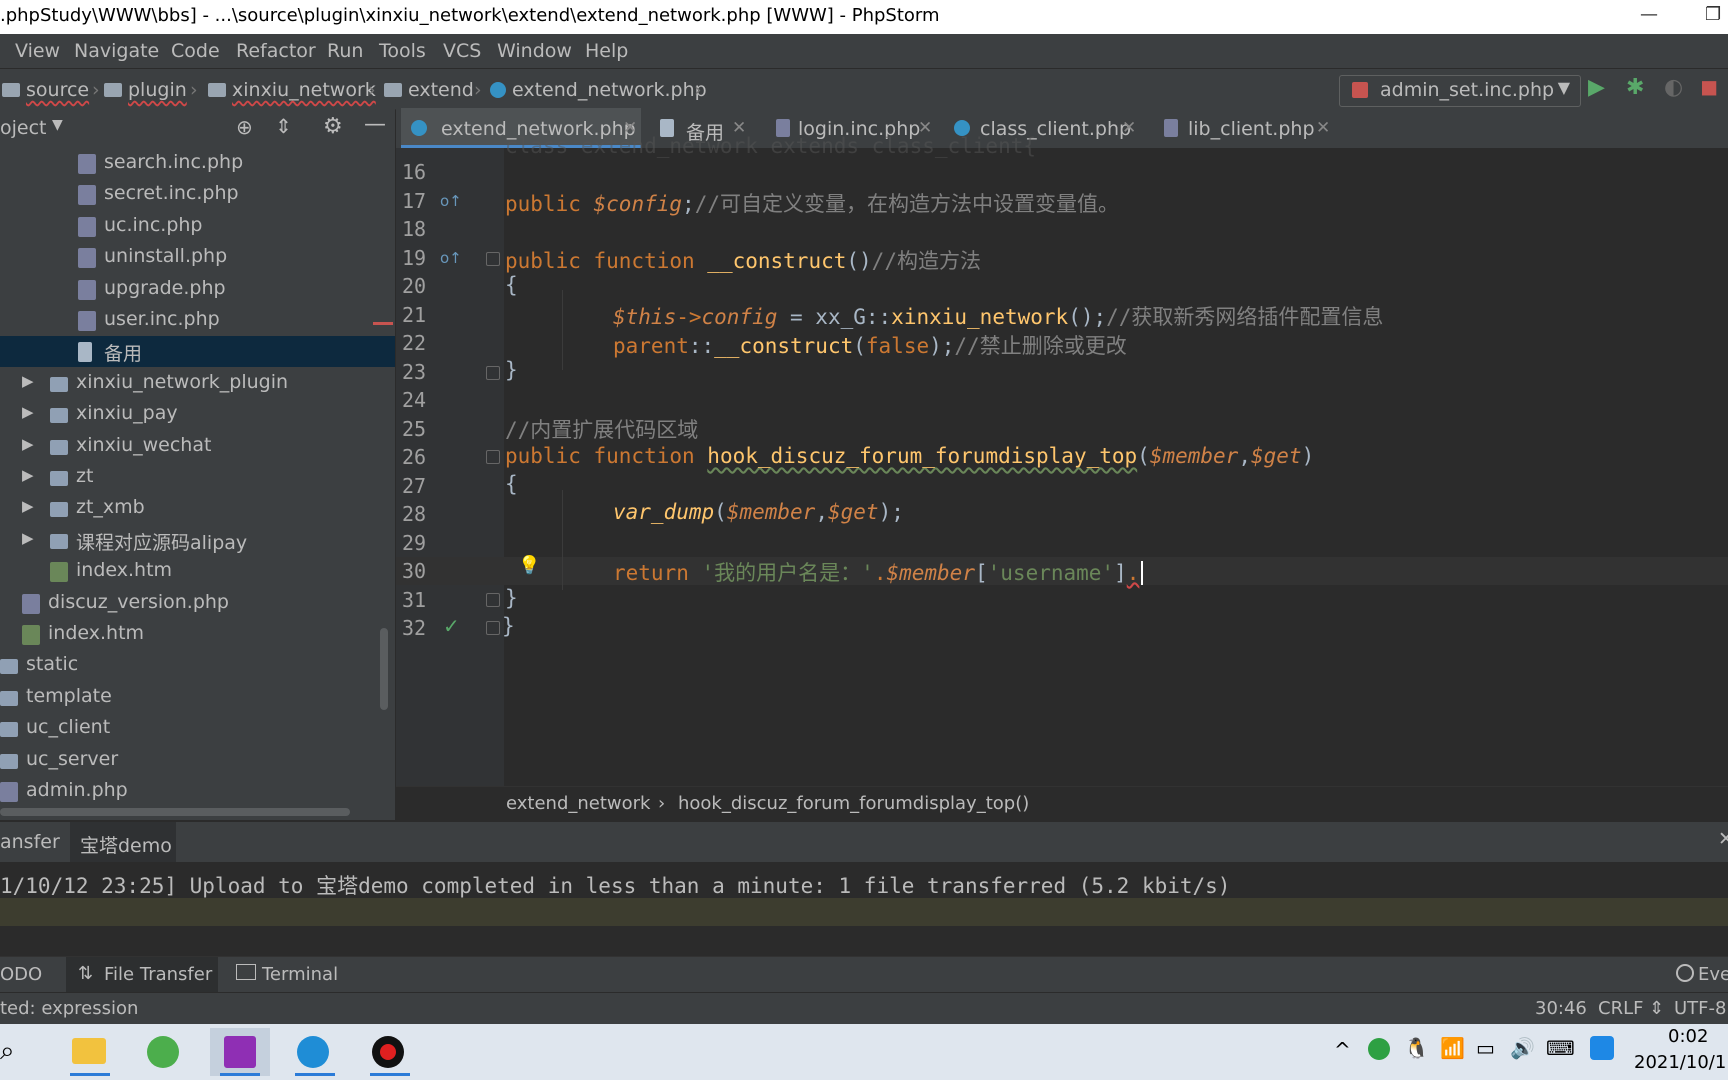 This screenshot has width=1728, height=1080. I want to click on event-log-icon, so click(1685, 973).